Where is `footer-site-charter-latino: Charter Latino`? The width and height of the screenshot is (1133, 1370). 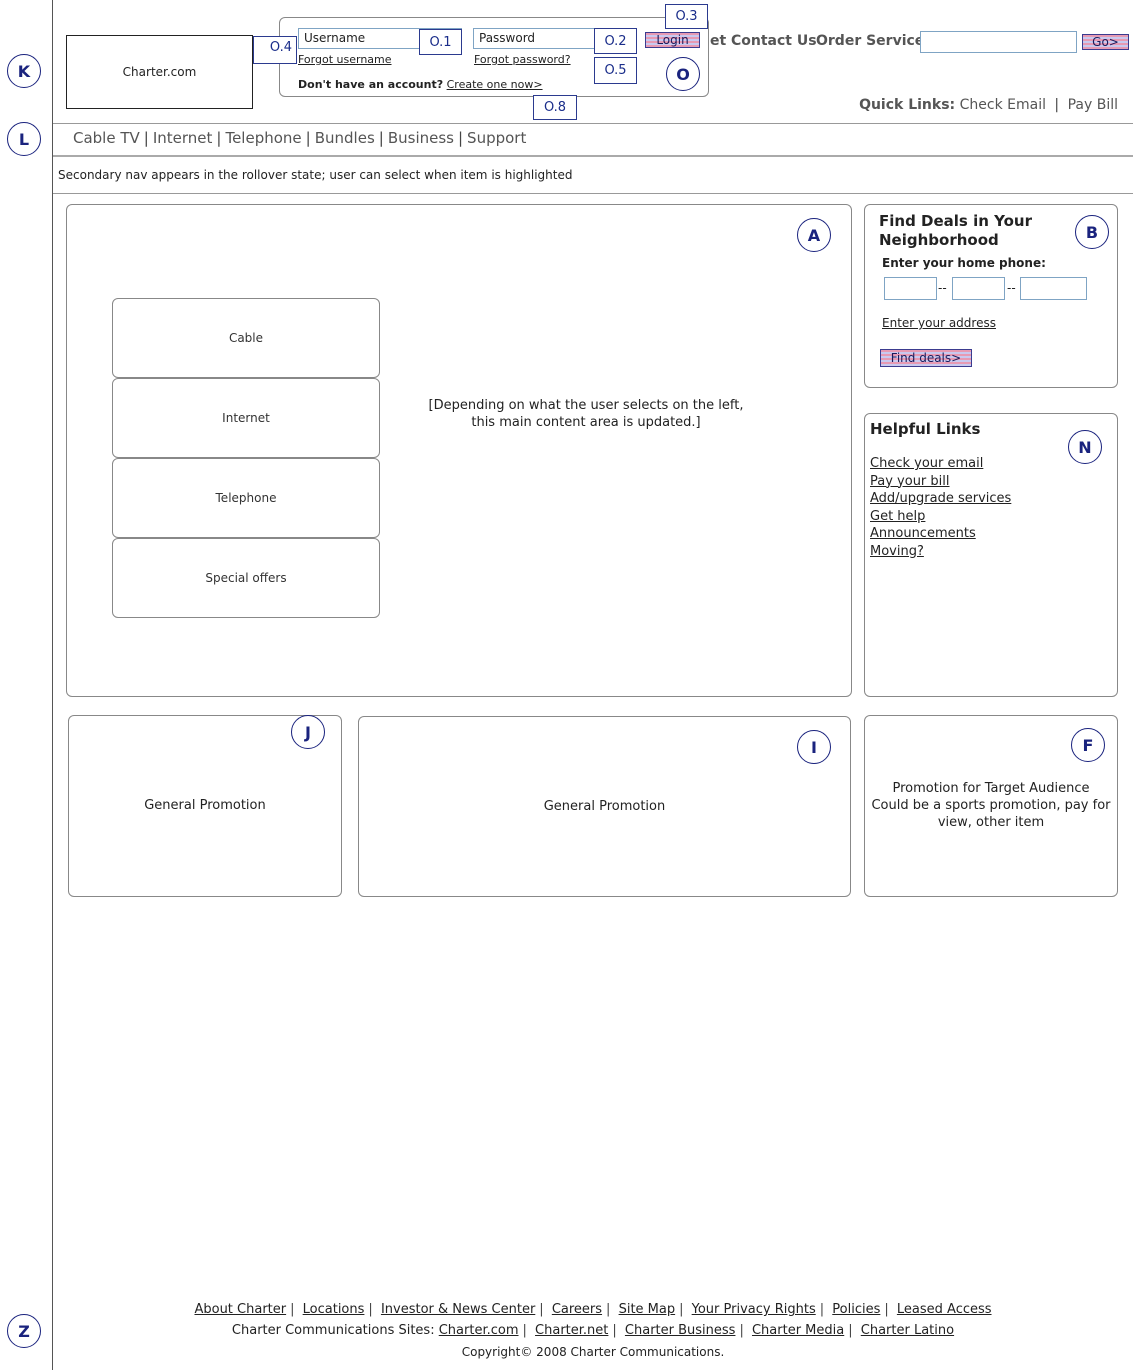 footer-site-charter-latino: Charter Latino is located at coordinates (907, 1330).